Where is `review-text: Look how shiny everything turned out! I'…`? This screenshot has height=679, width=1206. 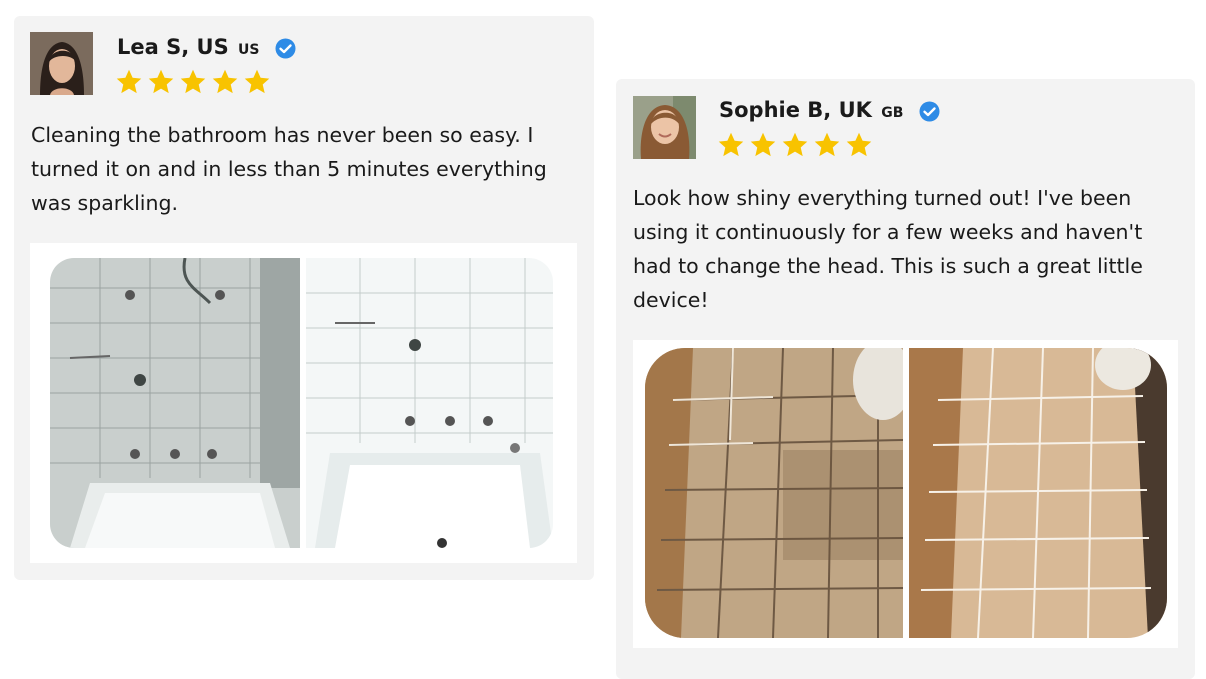
review-text: Look how shiny everything turned out! I'… is located at coordinates (888, 249).